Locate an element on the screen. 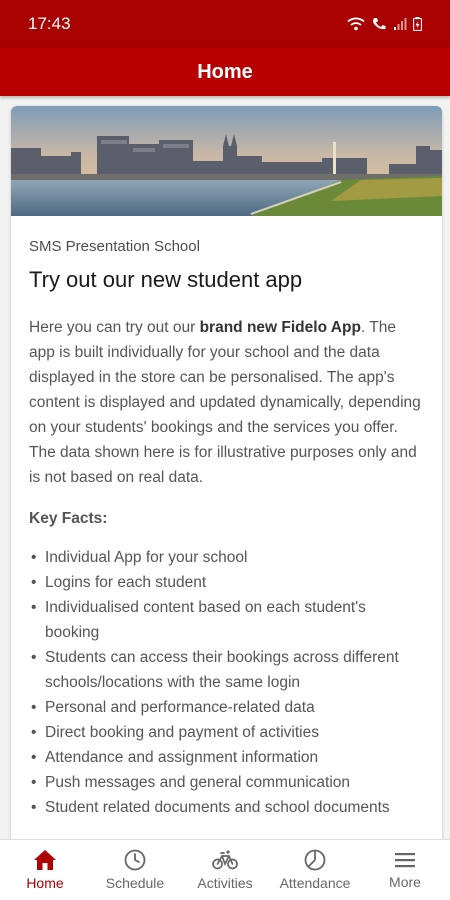 This screenshot has height=900, width=450. status-time: 17:43 is located at coordinates (49, 23).